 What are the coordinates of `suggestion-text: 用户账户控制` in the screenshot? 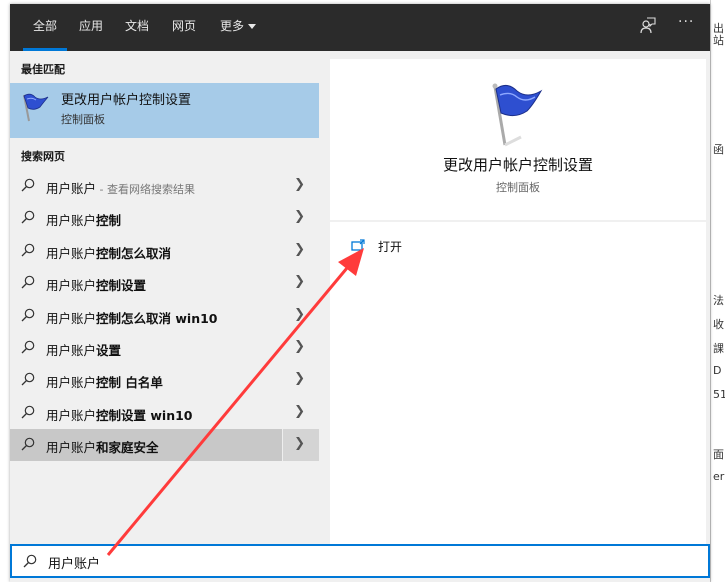 It's located at (84, 221).